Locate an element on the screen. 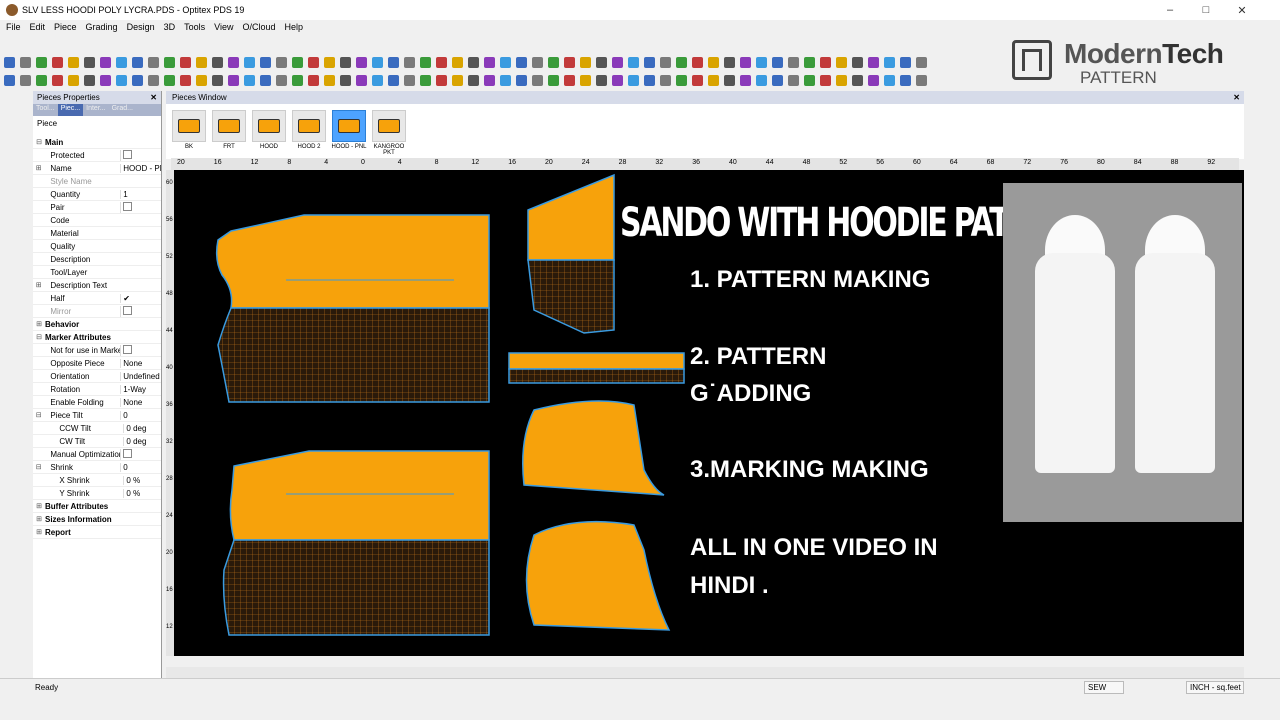 This screenshot has width=1280, height=720. menu-ocloud: O/Cloud is located at coordinates (258, 27).